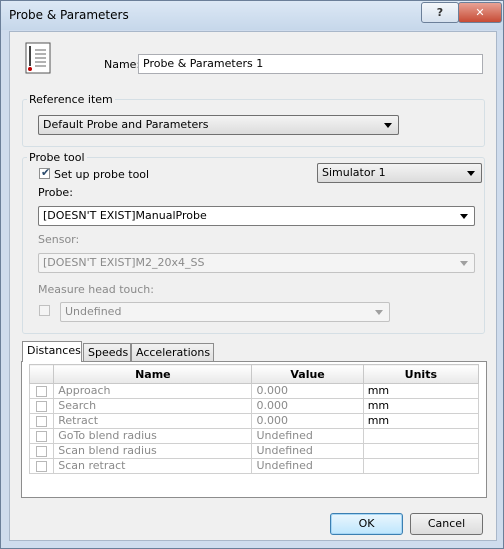  Describe the element at coordinates (57, 157) in the screenshot. I see `probe-tool-title: Probe tool` at that location.